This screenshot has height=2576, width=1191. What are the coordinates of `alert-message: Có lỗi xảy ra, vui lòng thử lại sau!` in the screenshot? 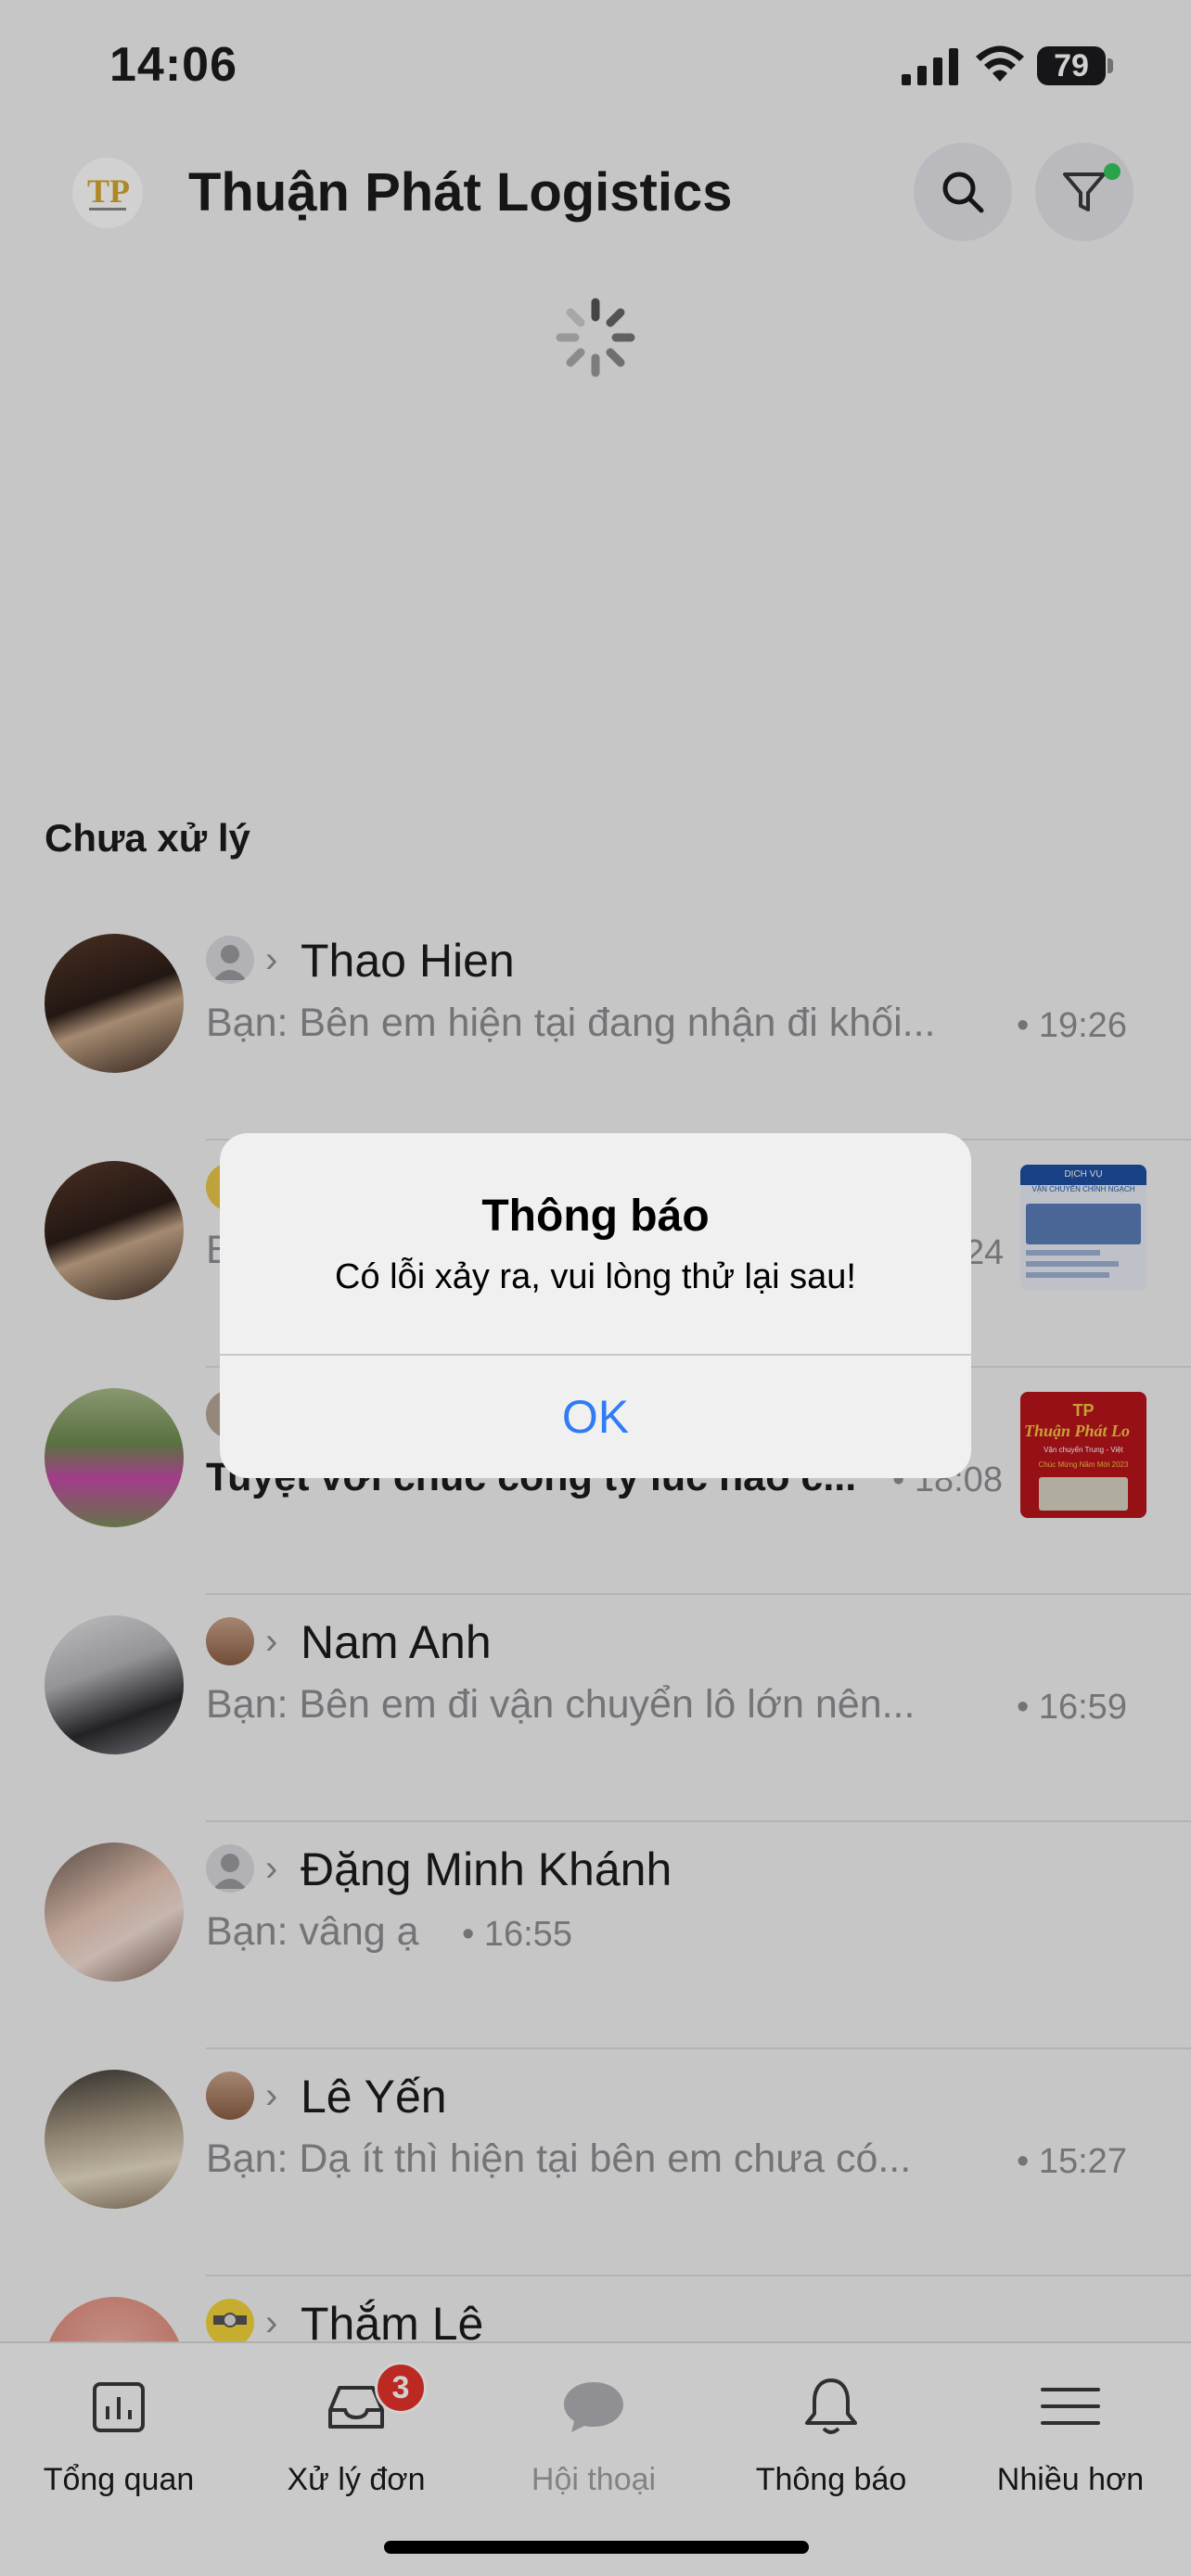 It's located at (595, 1277).